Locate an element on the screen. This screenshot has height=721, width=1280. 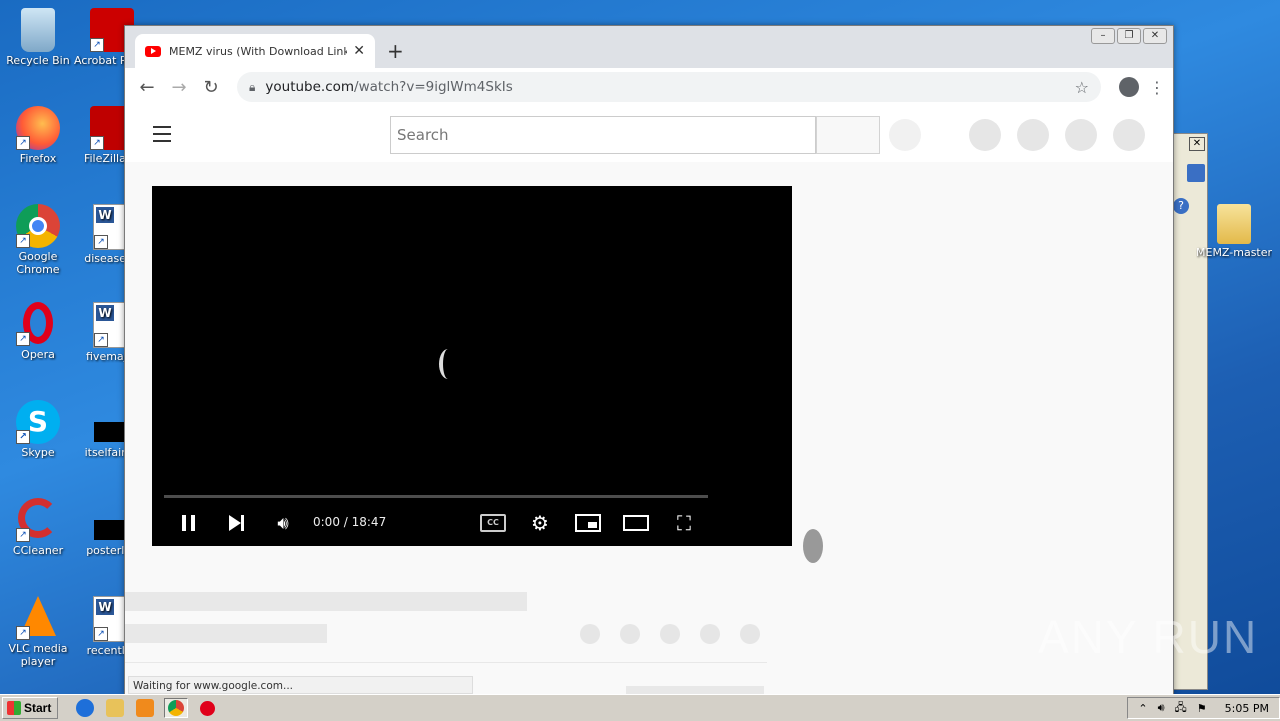
opera-icon: ↗ is located at coordinates (38, 324).